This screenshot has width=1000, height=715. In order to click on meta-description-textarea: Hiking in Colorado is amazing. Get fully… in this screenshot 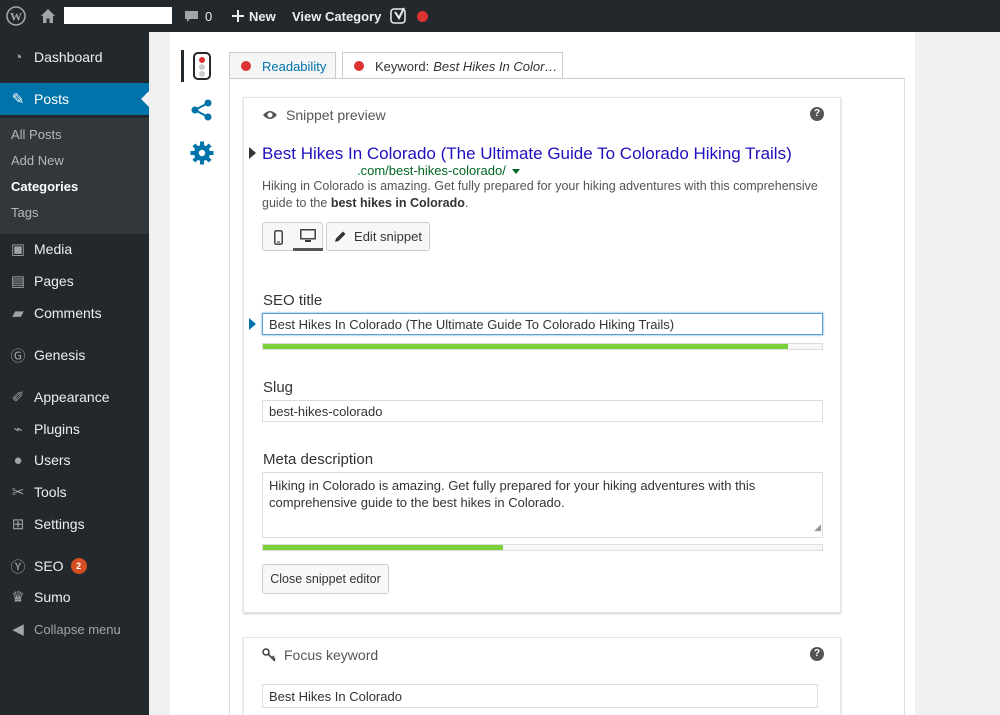, I will do `click(542, 505)`.